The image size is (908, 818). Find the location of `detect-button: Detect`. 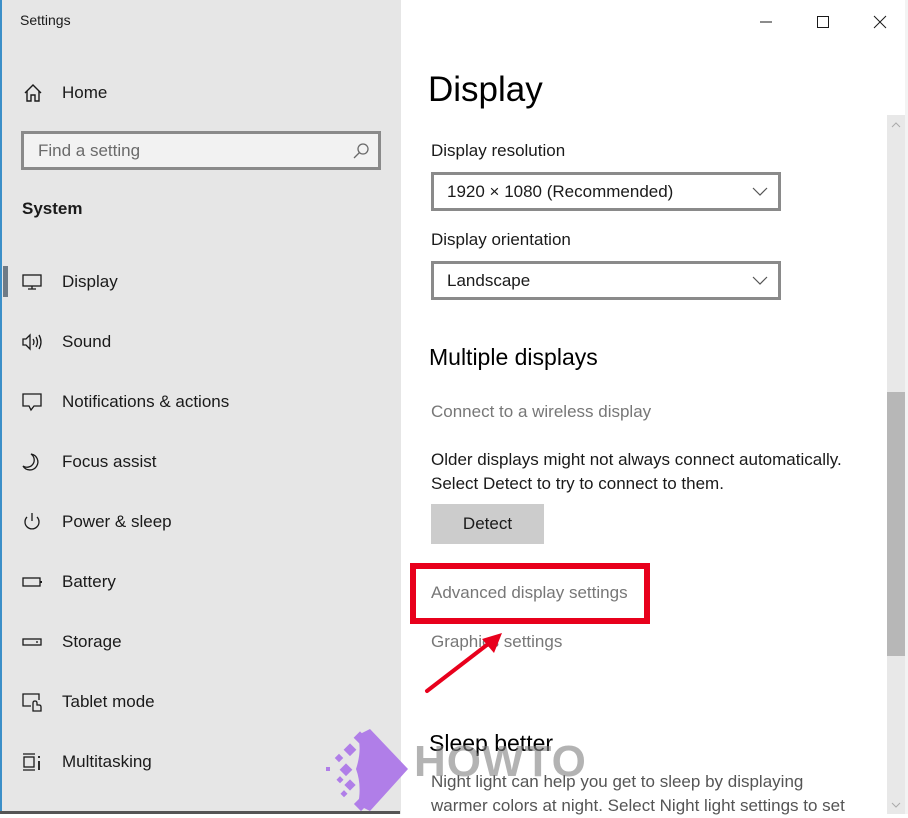

detect-button: Detect is located at coordinates (487, 524).